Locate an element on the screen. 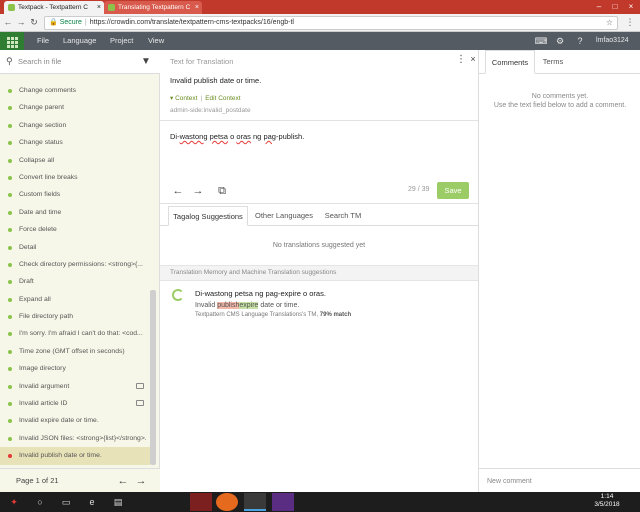 The width and height of the screenshot is (640, 512). maximize-icon: □ is located at coordinates (615, 6).